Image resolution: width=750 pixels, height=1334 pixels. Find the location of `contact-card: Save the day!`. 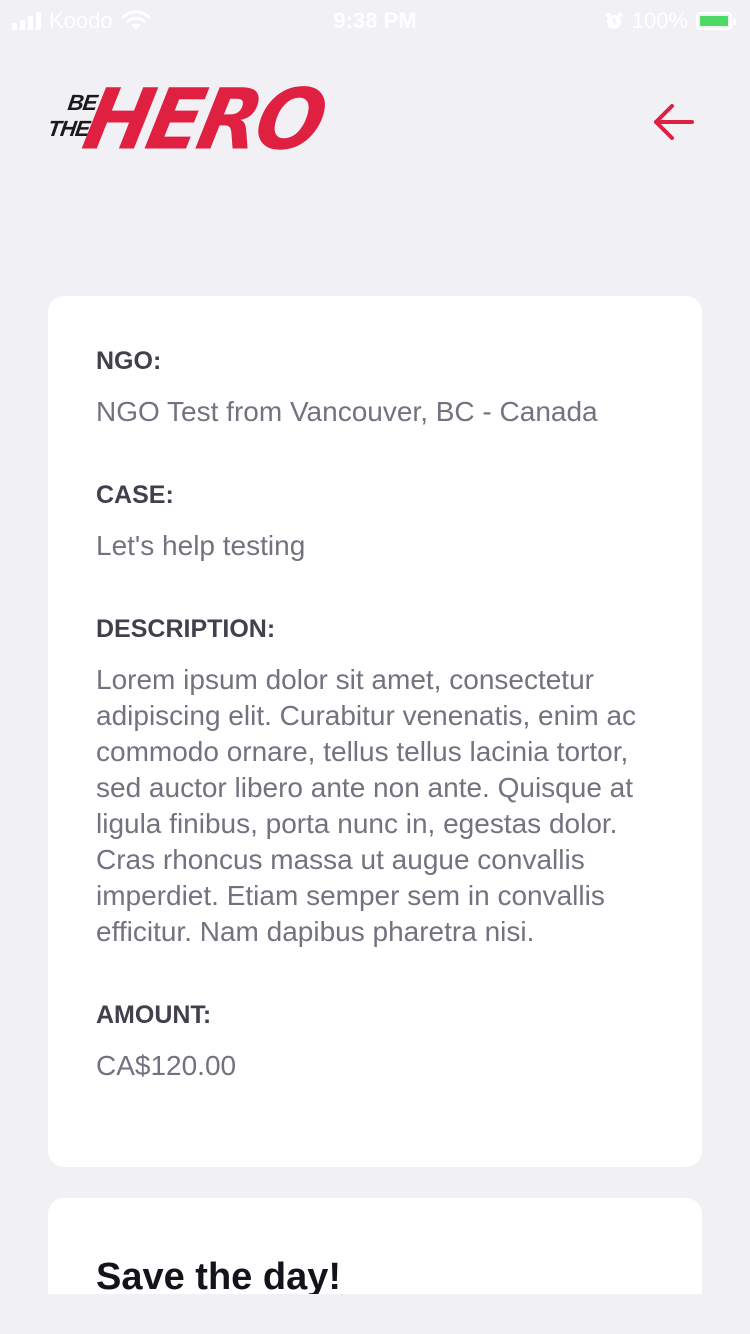

contact-card: Save the day! is located at coordinates (375, 1246).